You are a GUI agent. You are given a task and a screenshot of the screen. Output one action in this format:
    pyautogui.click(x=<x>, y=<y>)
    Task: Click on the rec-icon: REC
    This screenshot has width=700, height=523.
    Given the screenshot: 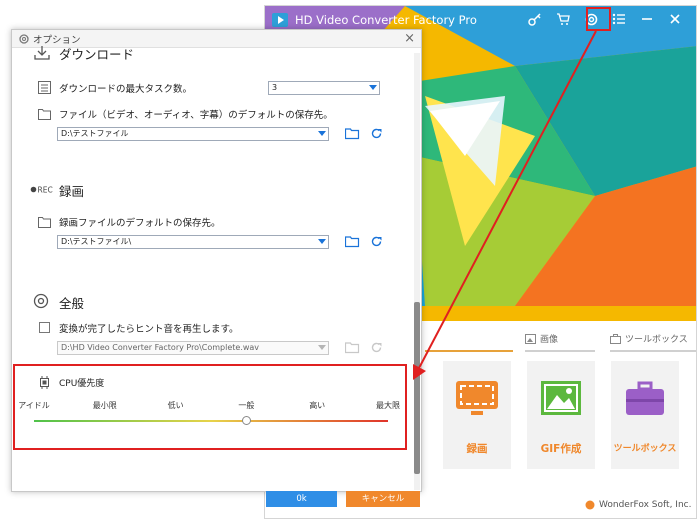 What is the action you would take?
    pyautogui.click(x=41, y=190)
    